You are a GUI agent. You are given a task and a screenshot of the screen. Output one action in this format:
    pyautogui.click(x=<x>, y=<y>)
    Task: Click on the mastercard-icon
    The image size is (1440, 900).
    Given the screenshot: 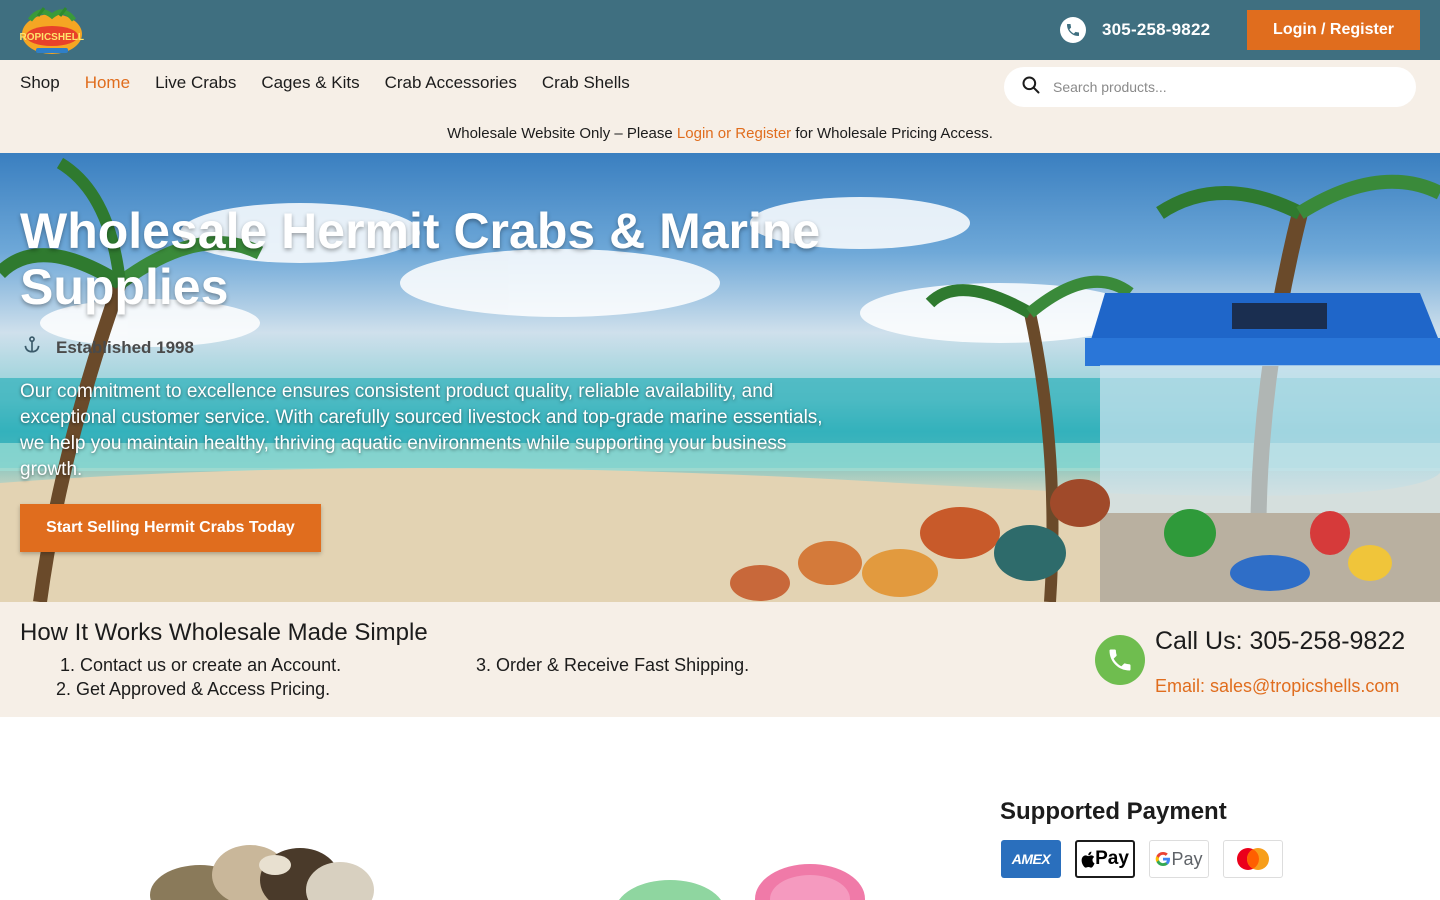 What is the action you would take?
    pyautogui.click(x=1253, y=859)
    